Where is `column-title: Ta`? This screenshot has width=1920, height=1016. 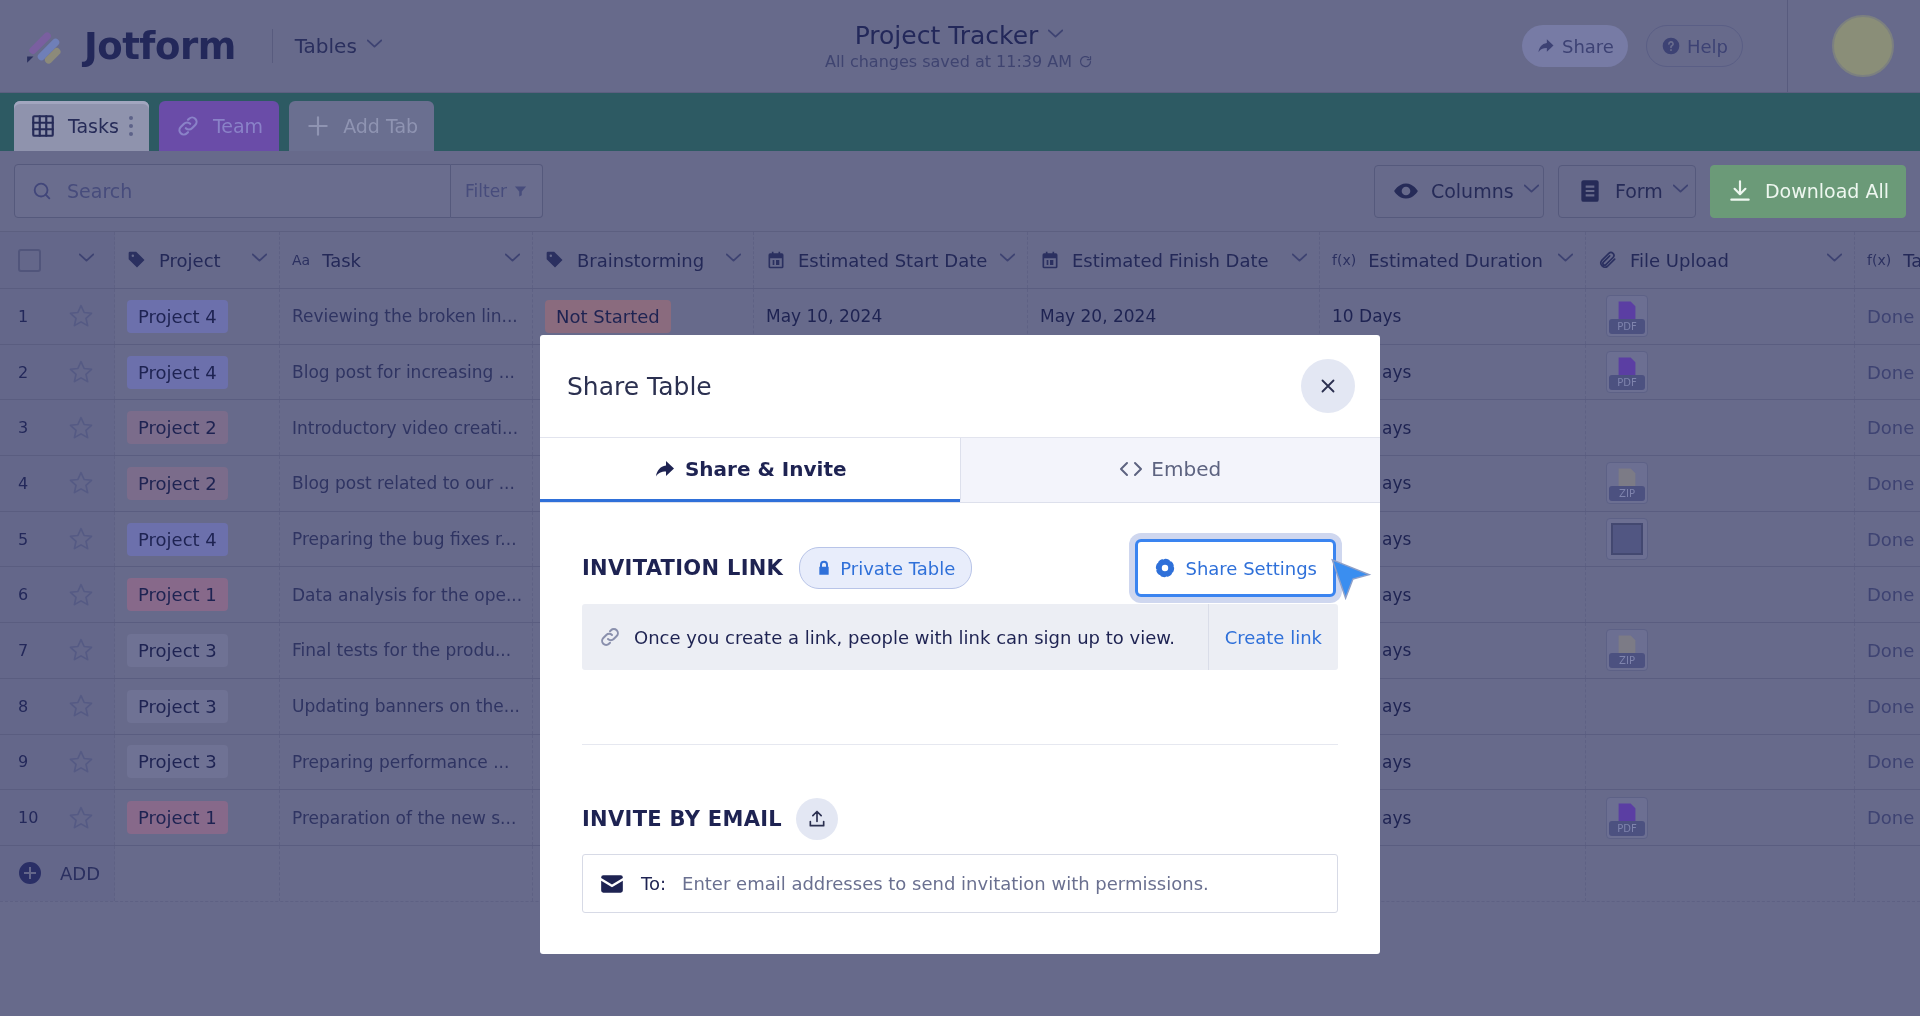
column-title: Ta is located at coordinates (1911, 260).